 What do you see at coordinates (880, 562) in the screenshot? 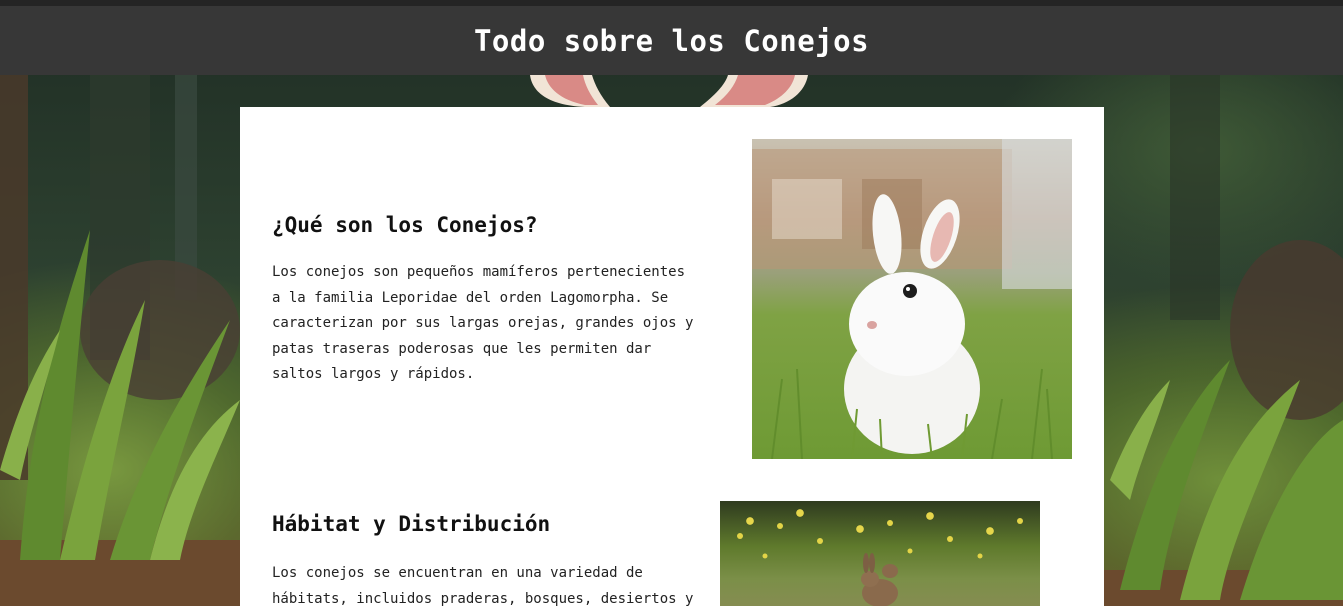
I see `wild-rabbit-illustration` at bounding box center [880, 562].